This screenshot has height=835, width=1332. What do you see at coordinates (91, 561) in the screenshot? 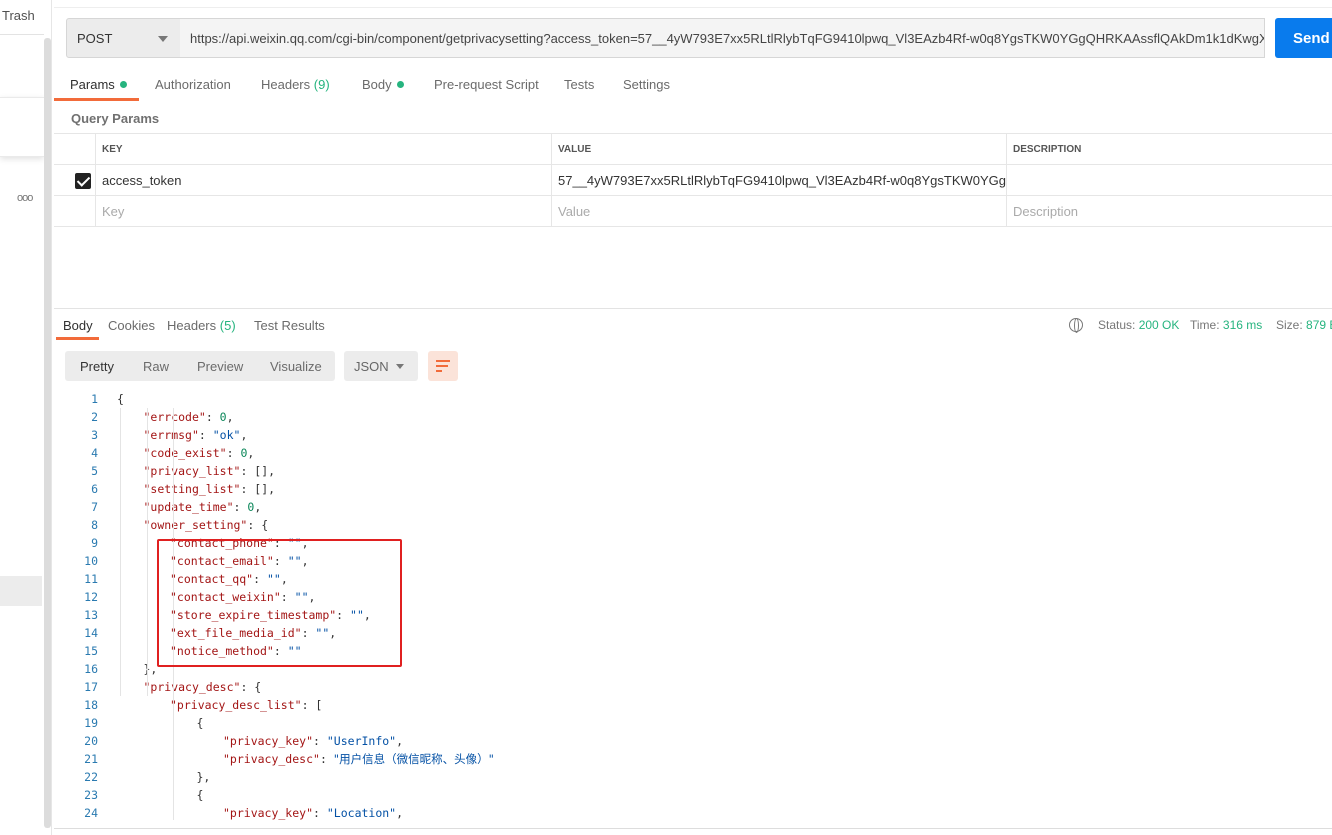
I see `line-number: 10` at bounding box center [91, 561].